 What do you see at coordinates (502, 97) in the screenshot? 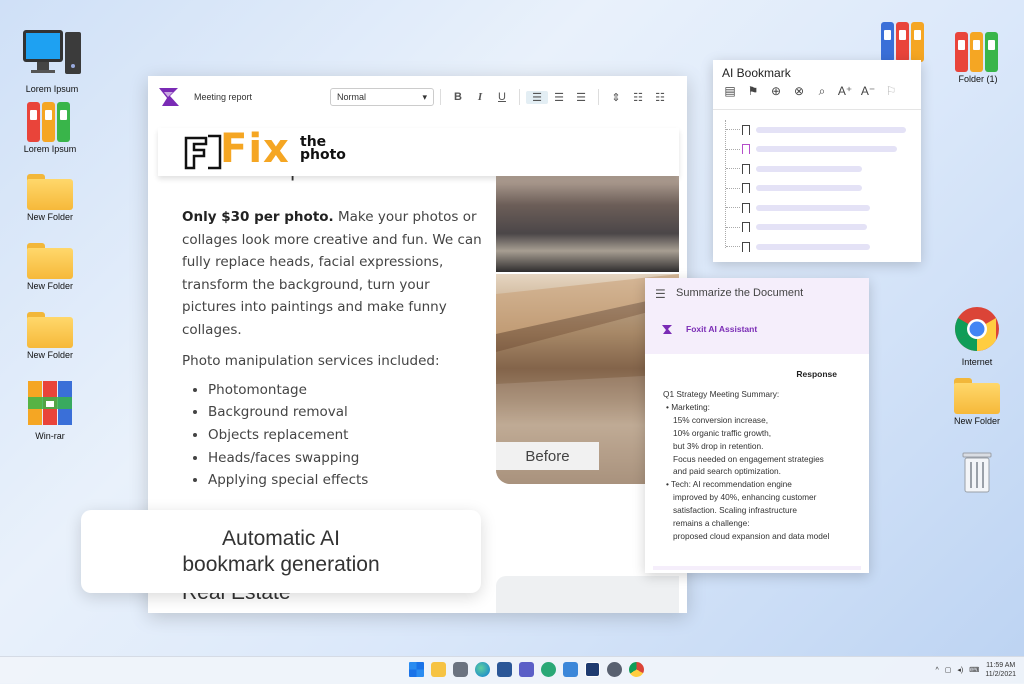
I see `underline-button: U` at bounding box center [502, 97].